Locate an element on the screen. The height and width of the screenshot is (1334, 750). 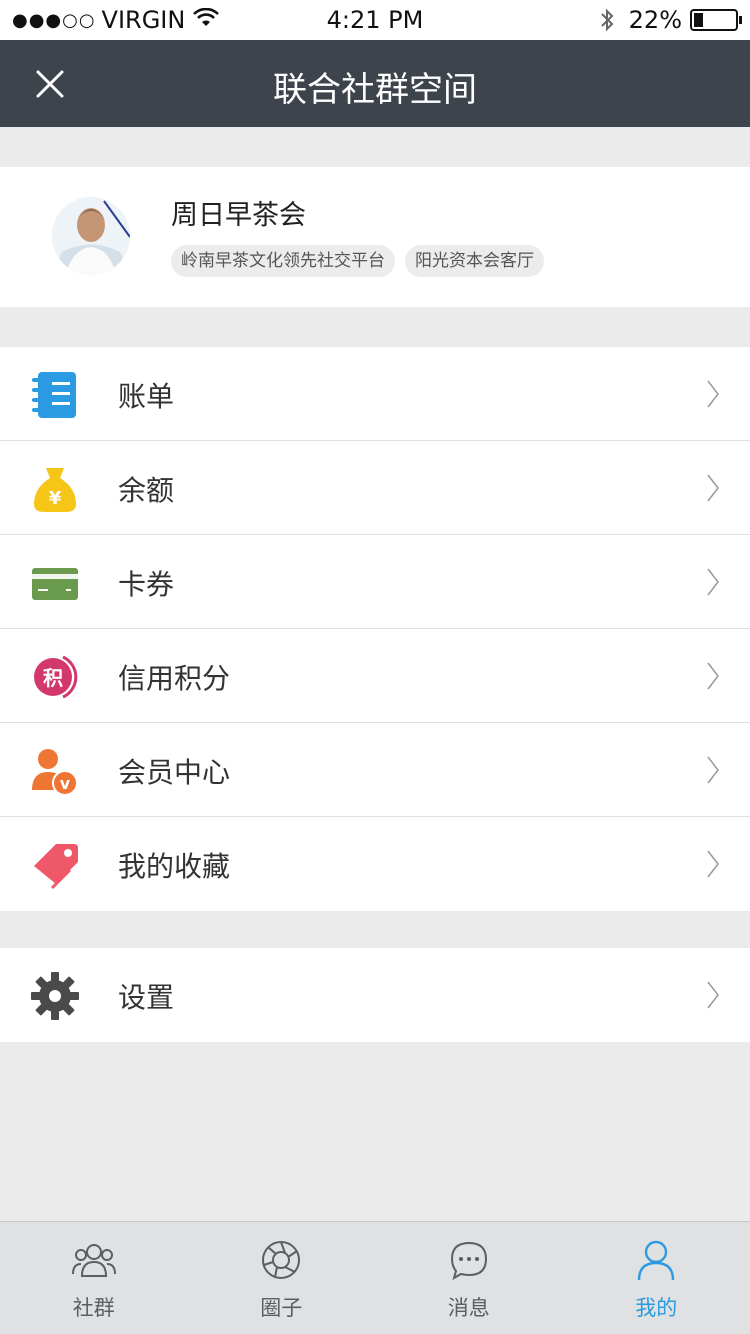
battery-icon is located at coordinates (716, 20).